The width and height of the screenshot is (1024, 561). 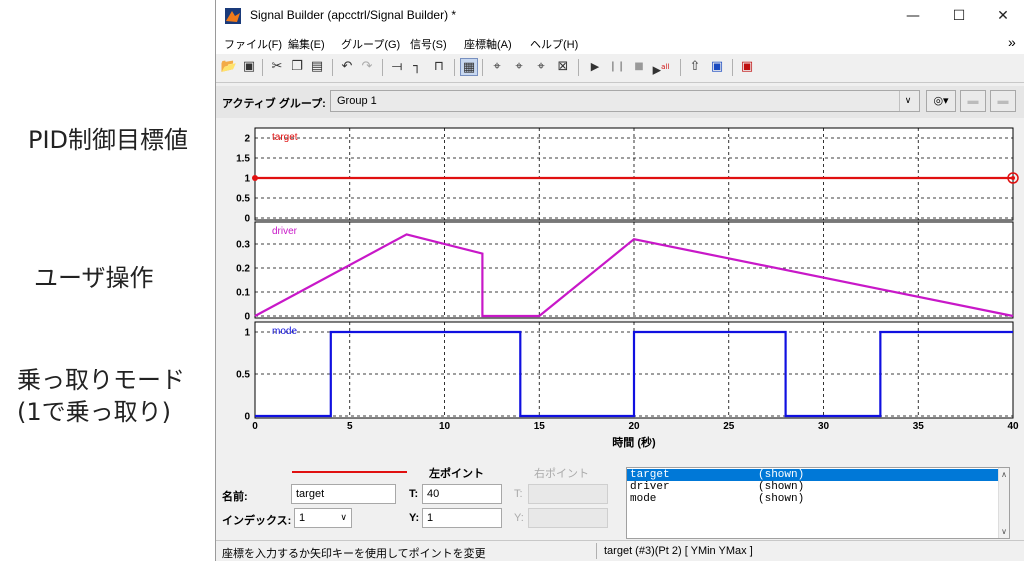 What do you see at coordinates (108, 140) in the screenshot?
I see `annotation-pid-target: PID制御目標値` at bounding box center [108, 140].